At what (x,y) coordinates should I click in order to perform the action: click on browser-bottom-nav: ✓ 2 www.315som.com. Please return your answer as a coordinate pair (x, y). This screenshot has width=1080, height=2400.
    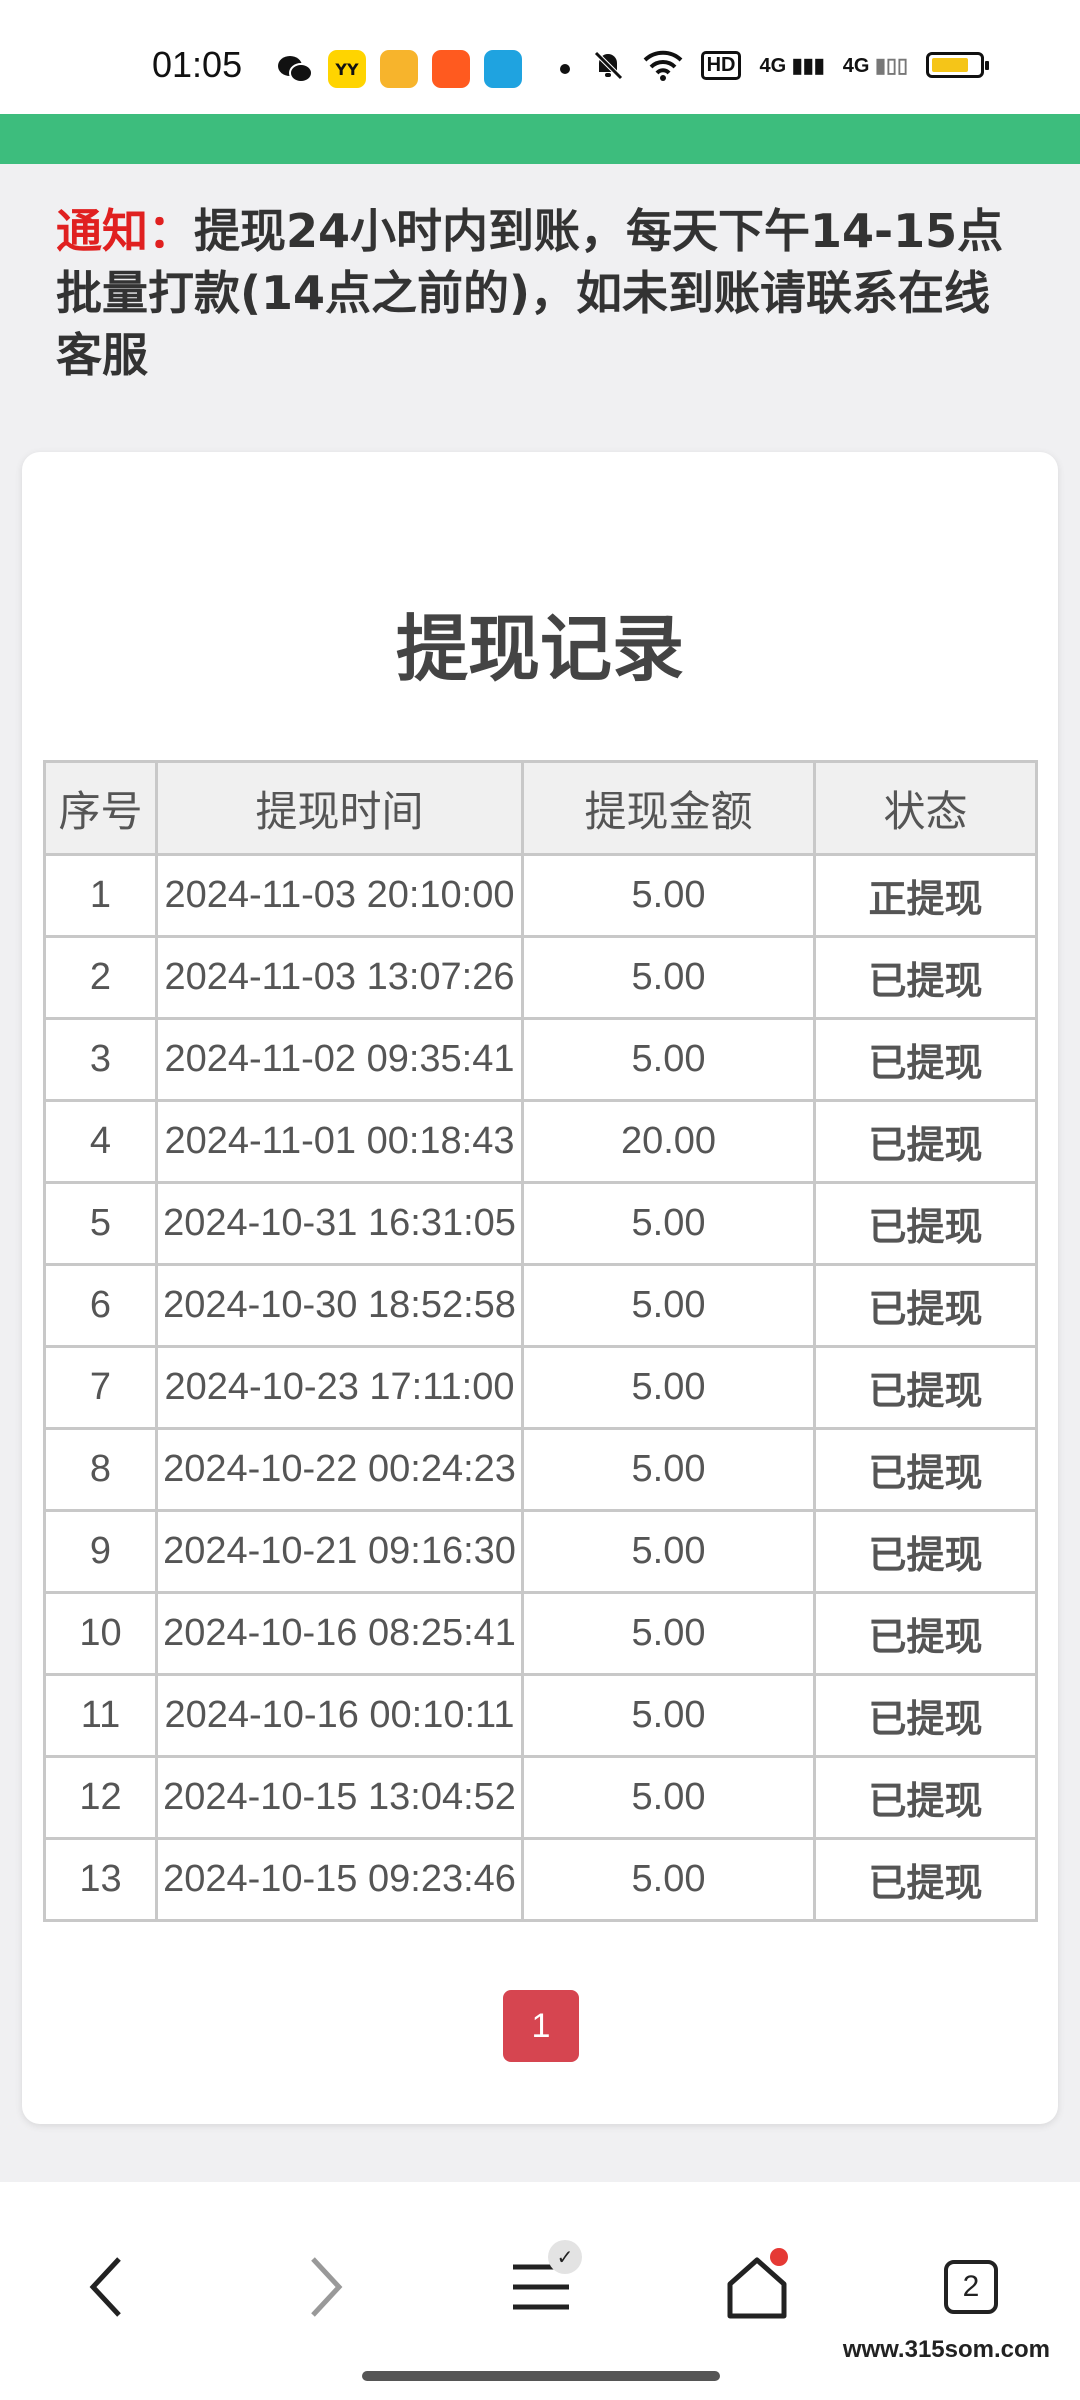
    Looking at the image, I should click on (540, 2291).